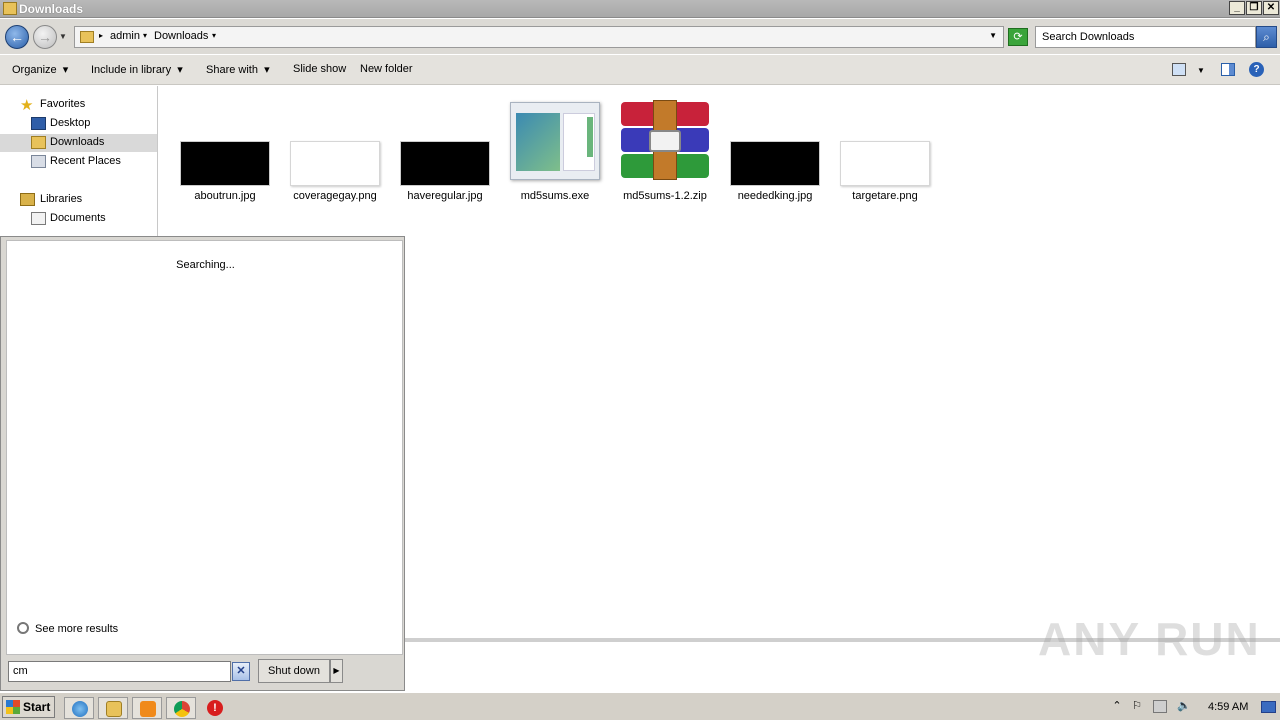 This screenshot has height=720, width=1280. I want to click on view-dropdown-icon: ▼, so click(1201, 70).